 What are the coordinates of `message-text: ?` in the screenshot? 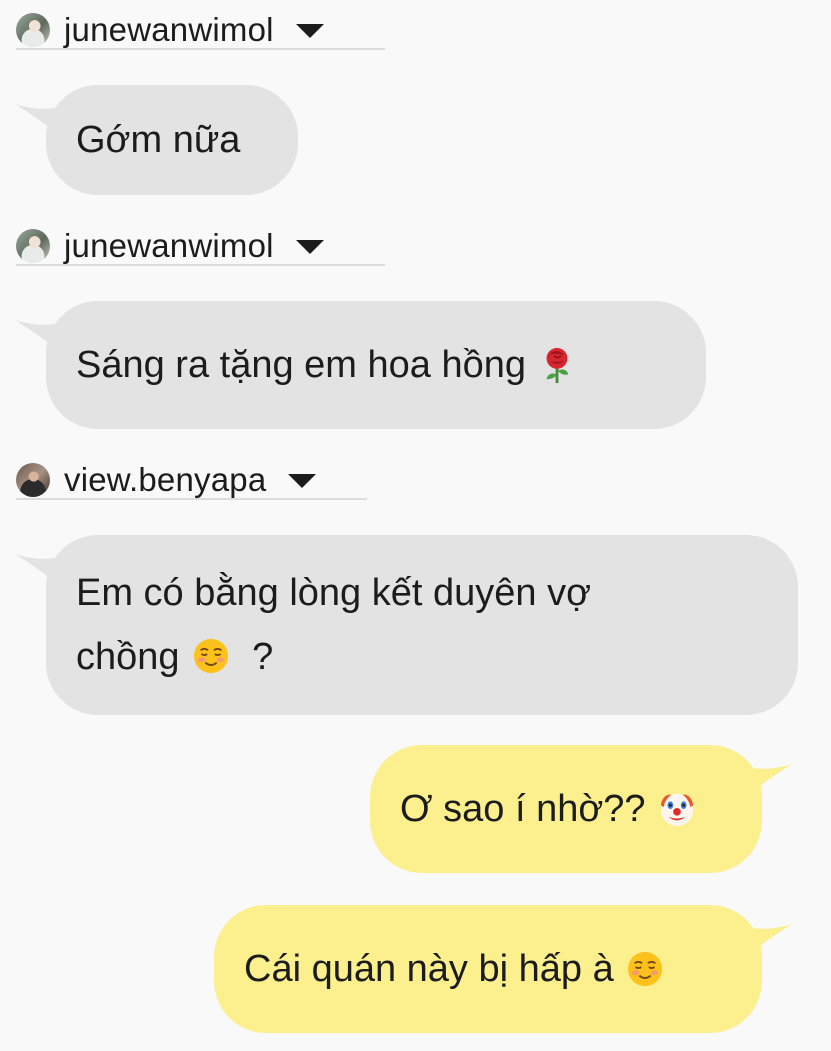 It's located at (263, 657).